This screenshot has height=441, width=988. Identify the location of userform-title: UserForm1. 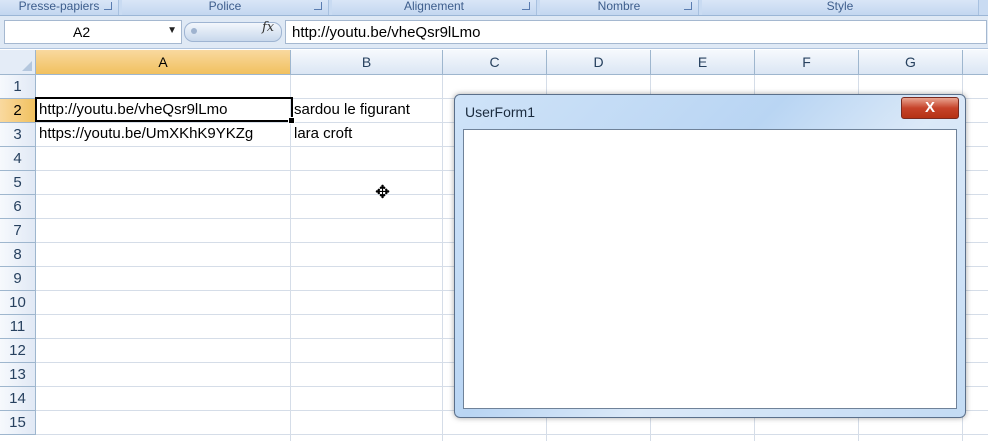
(500, 112).